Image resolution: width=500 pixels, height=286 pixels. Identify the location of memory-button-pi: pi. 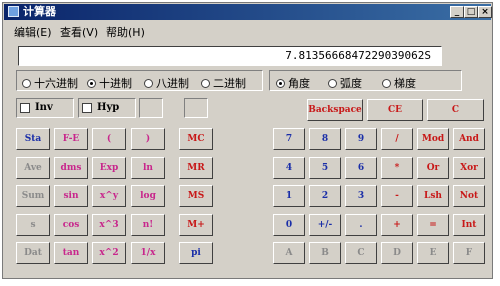
(196, 253).